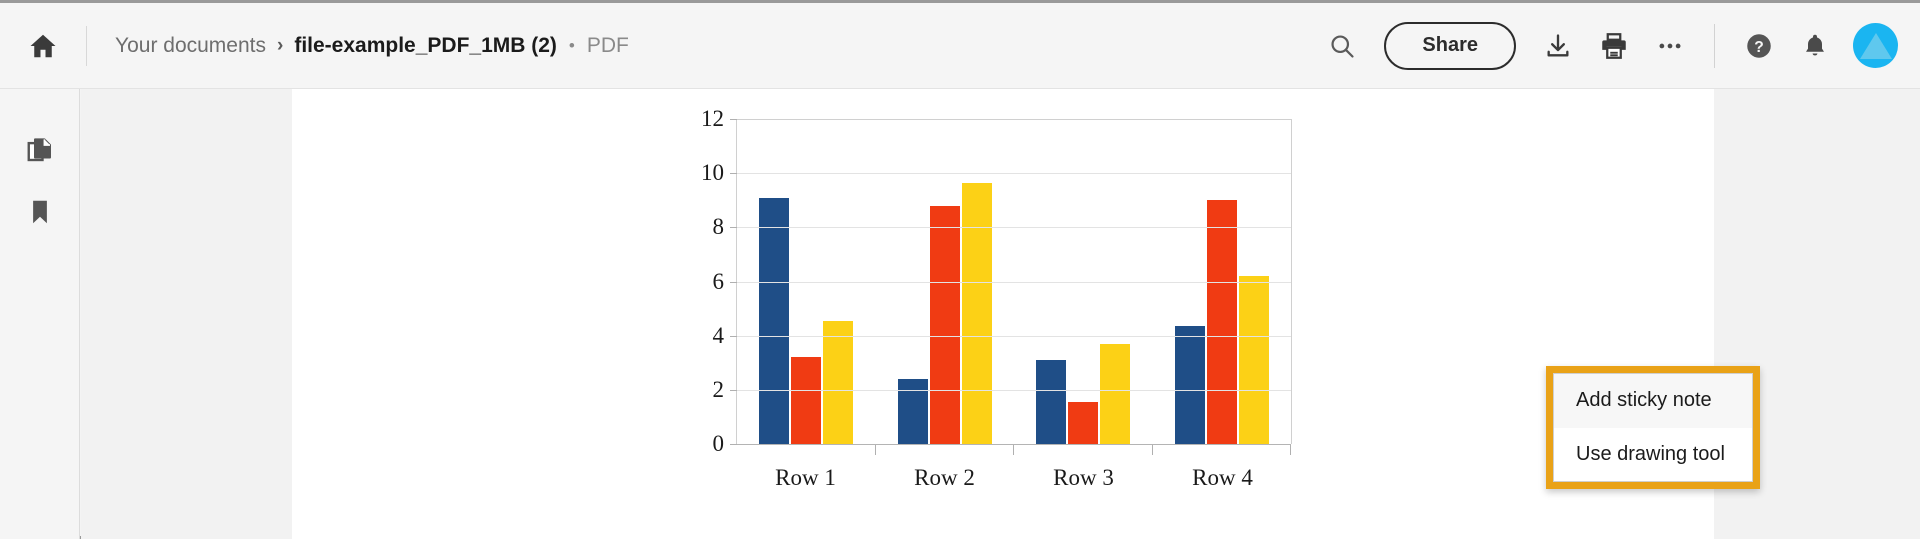  What do you see at coordinates (1014, 478) in the screenshot?
I see `x-axis-labels: Row 1 Row 2 Row 3 Row 4` at bounding box center [1014, 478].